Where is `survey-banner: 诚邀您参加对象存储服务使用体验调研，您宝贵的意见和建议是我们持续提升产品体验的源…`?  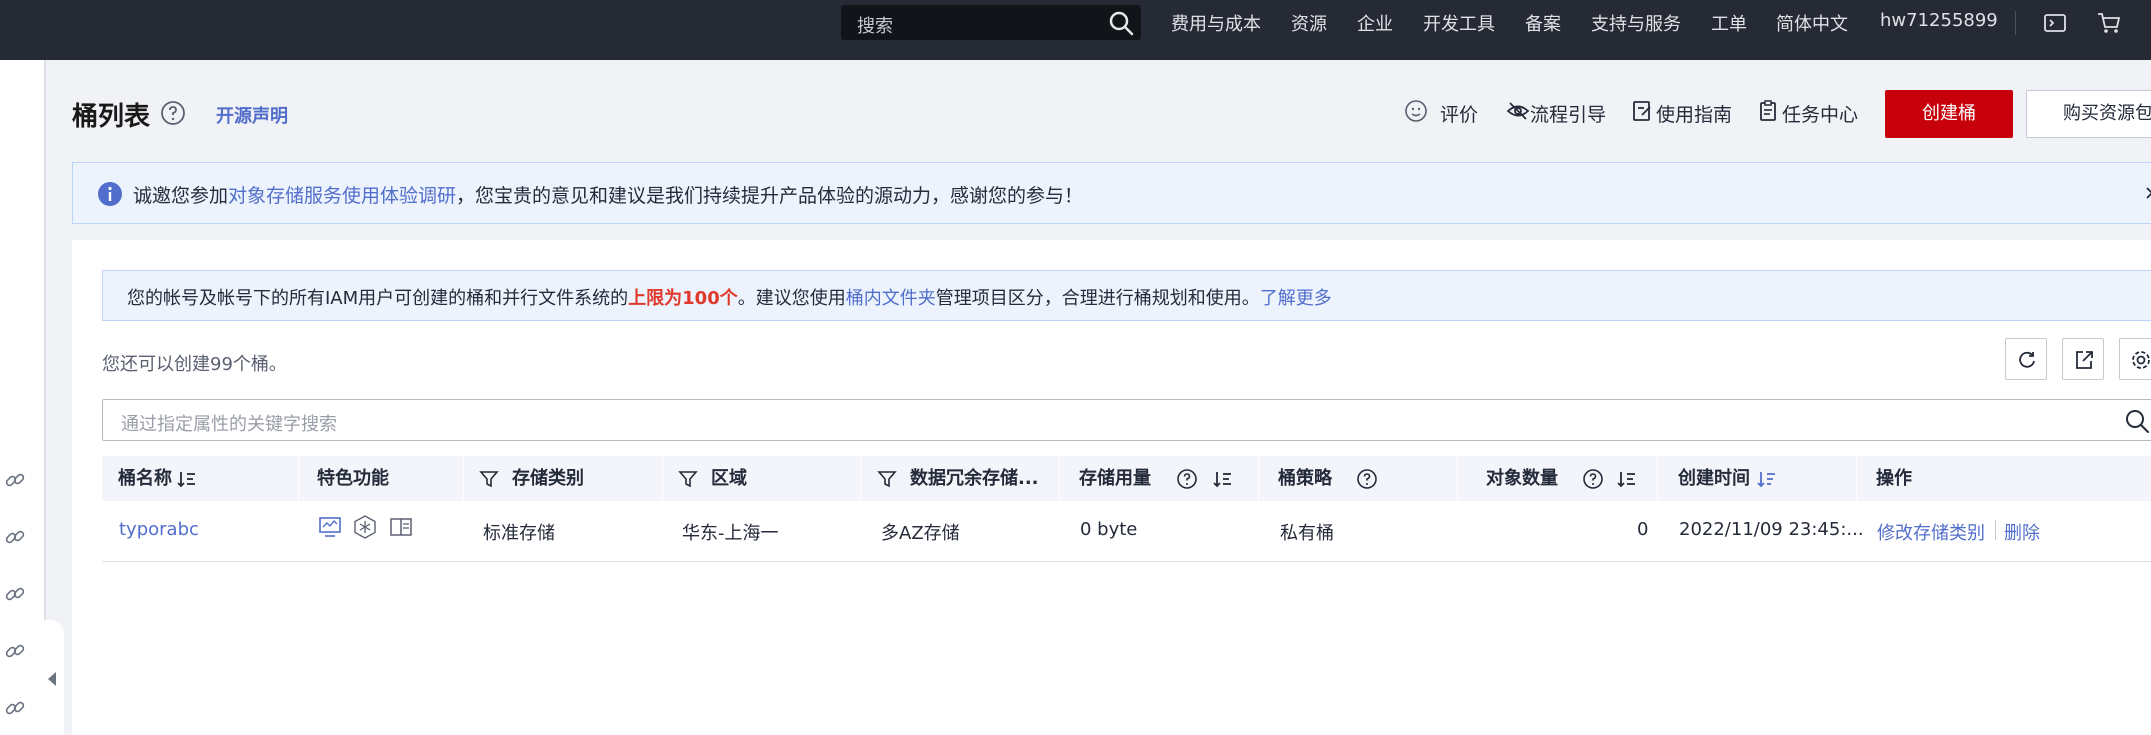 survey-banner: 诚邀您参加对象存储服务使用体验调研，您宝贵的意见和建议是我们持续提升产品体验的源… is located at coordinates (1111, 193).